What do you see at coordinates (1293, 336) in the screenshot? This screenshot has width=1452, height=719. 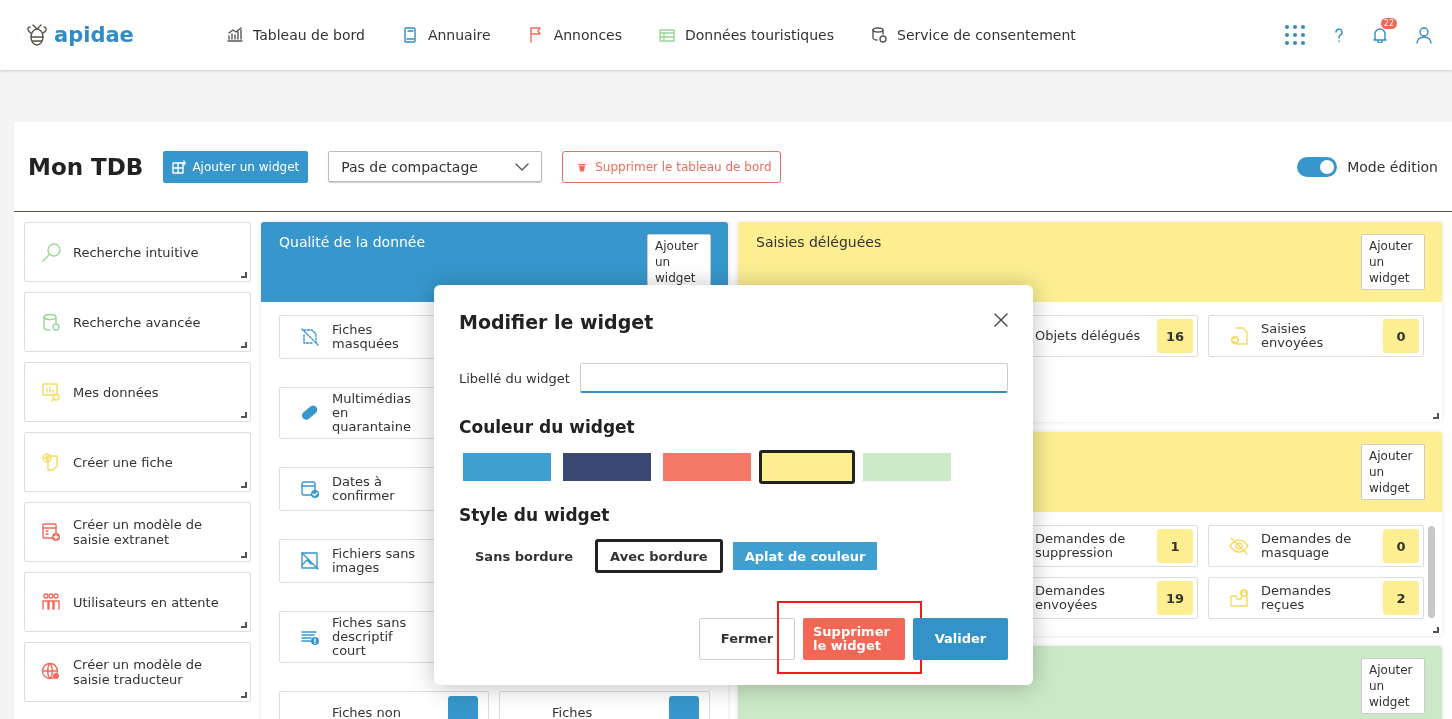 I see `stat-label: Saisies envoyées` at bounding box center [1293, 336].